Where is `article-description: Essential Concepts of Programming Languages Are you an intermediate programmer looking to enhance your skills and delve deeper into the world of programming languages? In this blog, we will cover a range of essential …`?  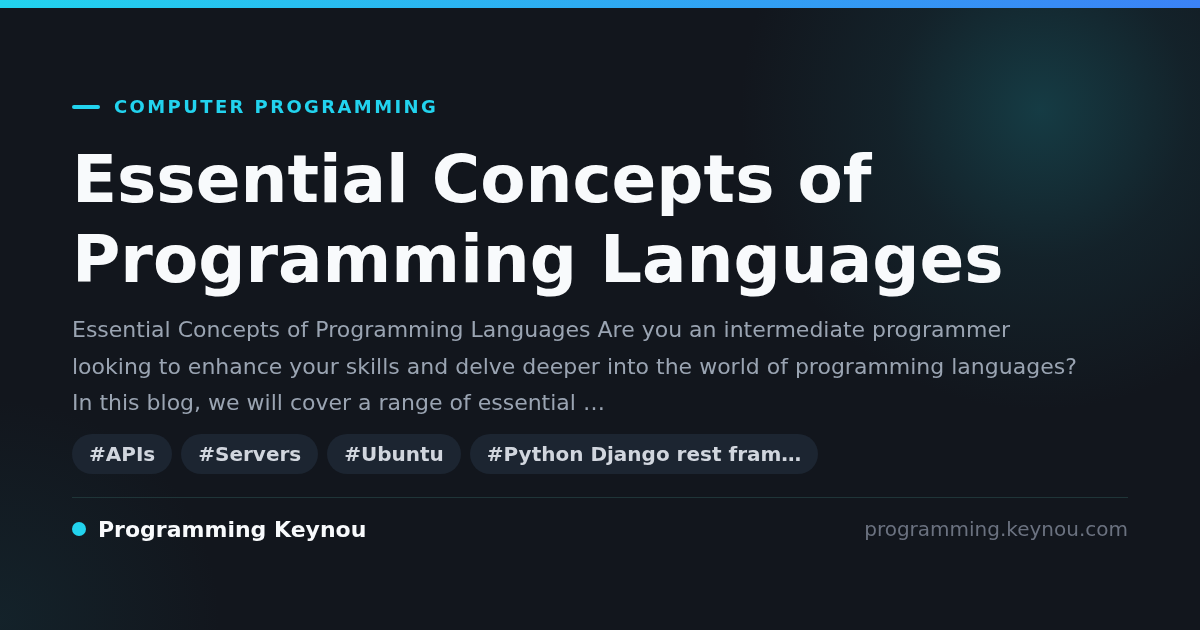
article-description: Essential Concepts of Programming Languages Are you an intermediate programmer looking to enhance your skills and delve deeper into the world of programming languages? In this blog, we will cover a range of essential … is located at coordinates (575, 366).